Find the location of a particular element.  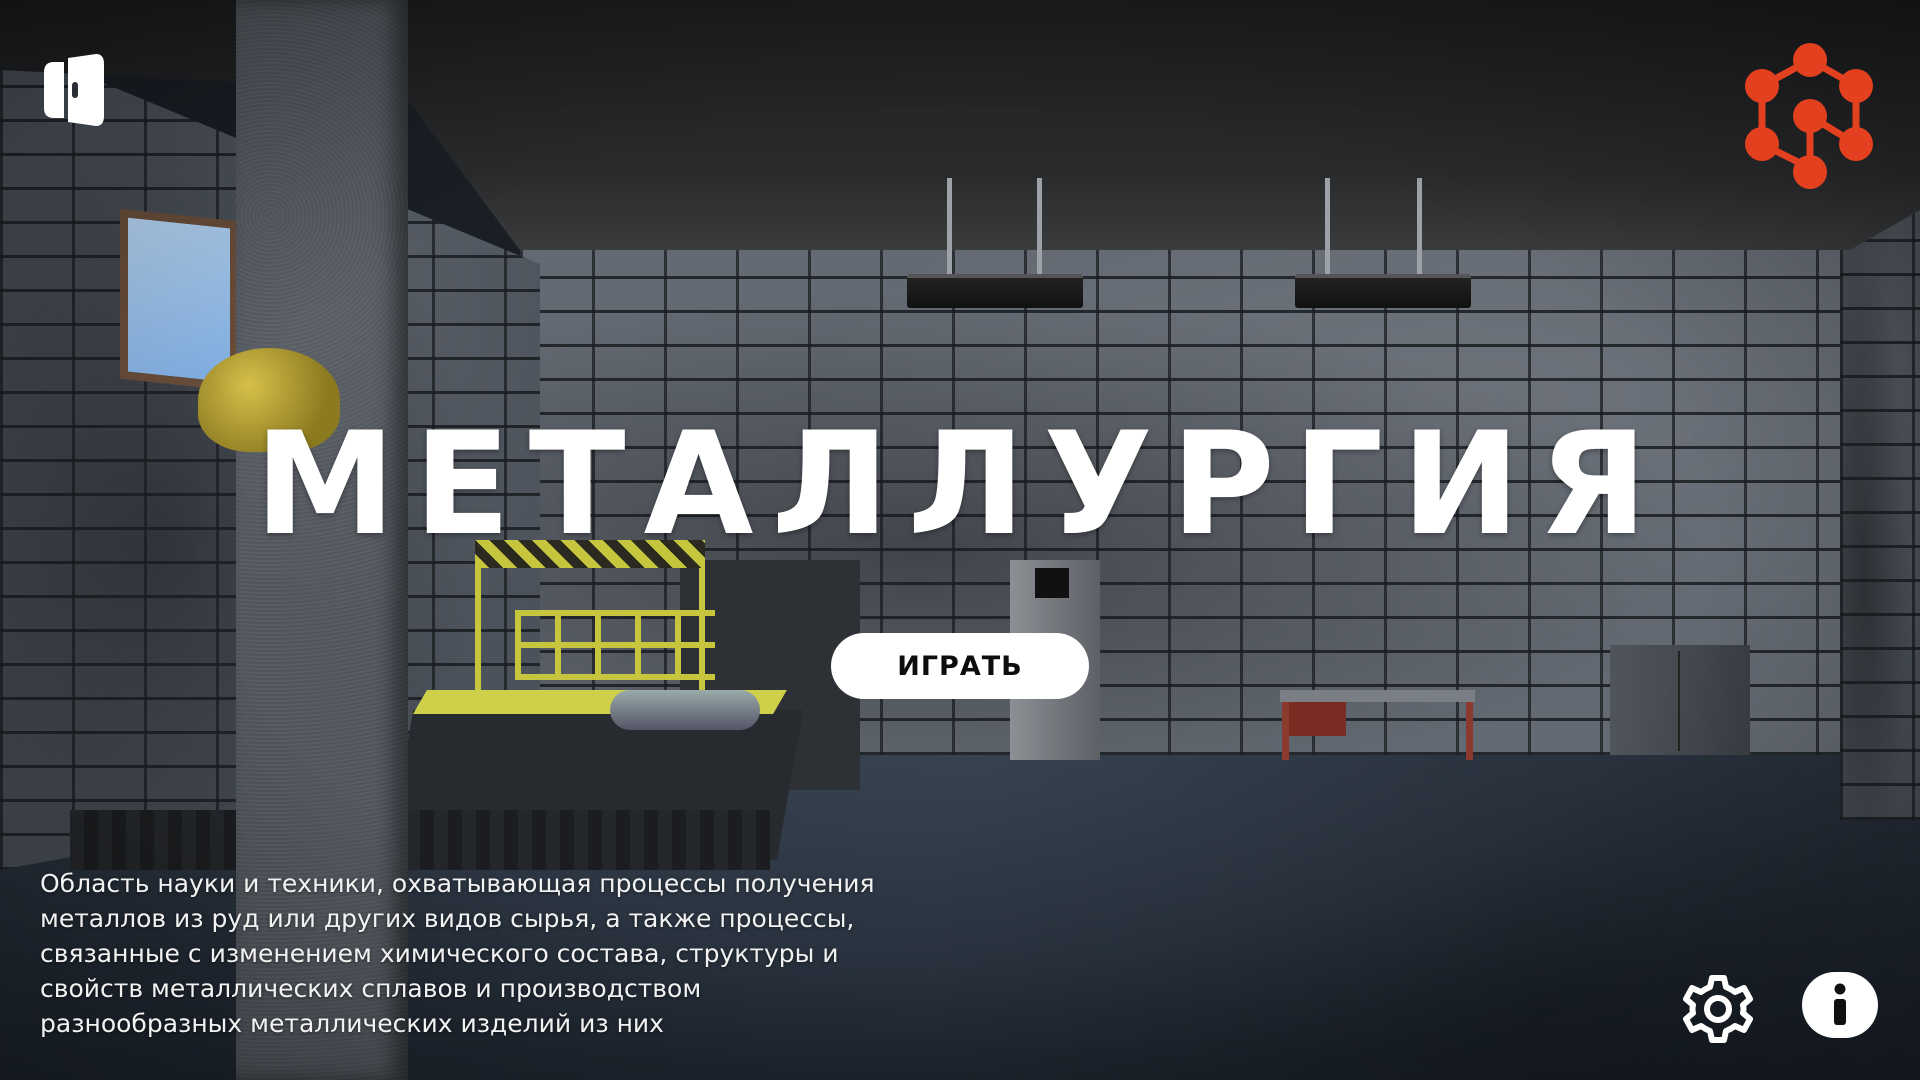

molecule-logo-icon is located at coordinates (1809, 116).